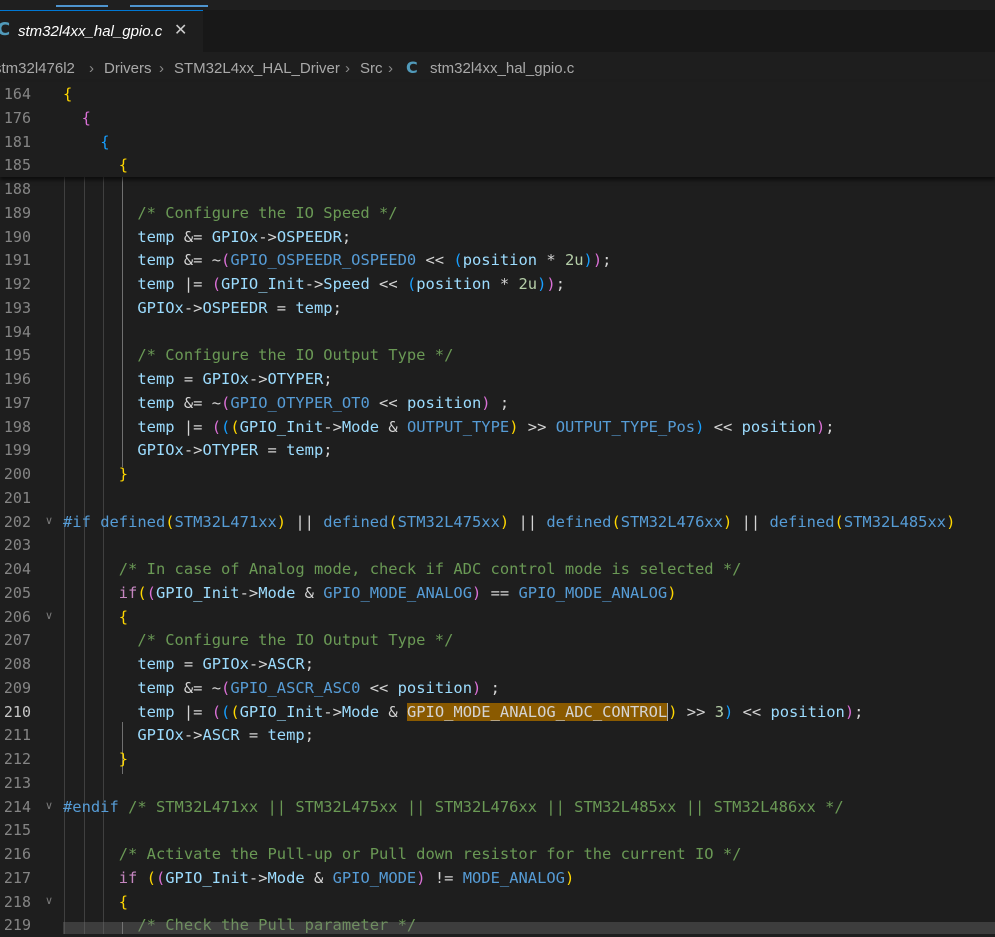 Image resolution: width=995 pixels, height=937 pixels. Describe the element at coordinates (497, 545) in the screenshot. I see `code-line: 203` at that location.